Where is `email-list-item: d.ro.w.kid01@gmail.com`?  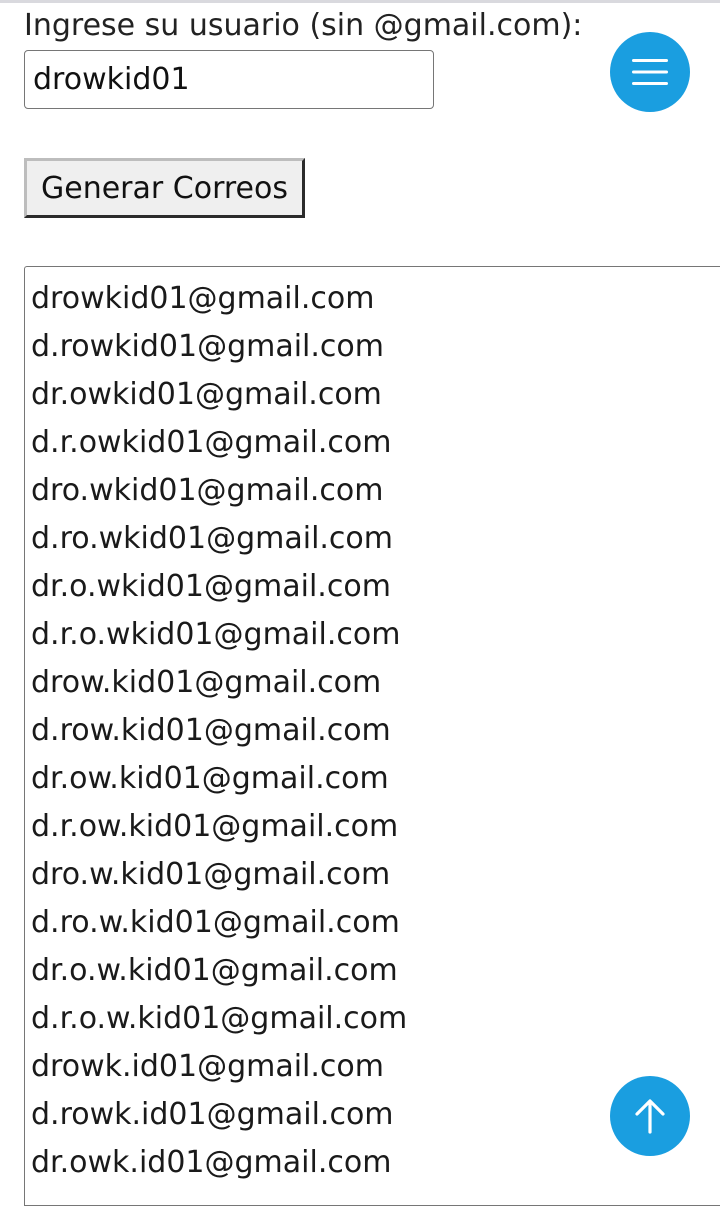
email-list-item: d.ro.w.kid01@gmail.com is located at coordinates (215, 922).